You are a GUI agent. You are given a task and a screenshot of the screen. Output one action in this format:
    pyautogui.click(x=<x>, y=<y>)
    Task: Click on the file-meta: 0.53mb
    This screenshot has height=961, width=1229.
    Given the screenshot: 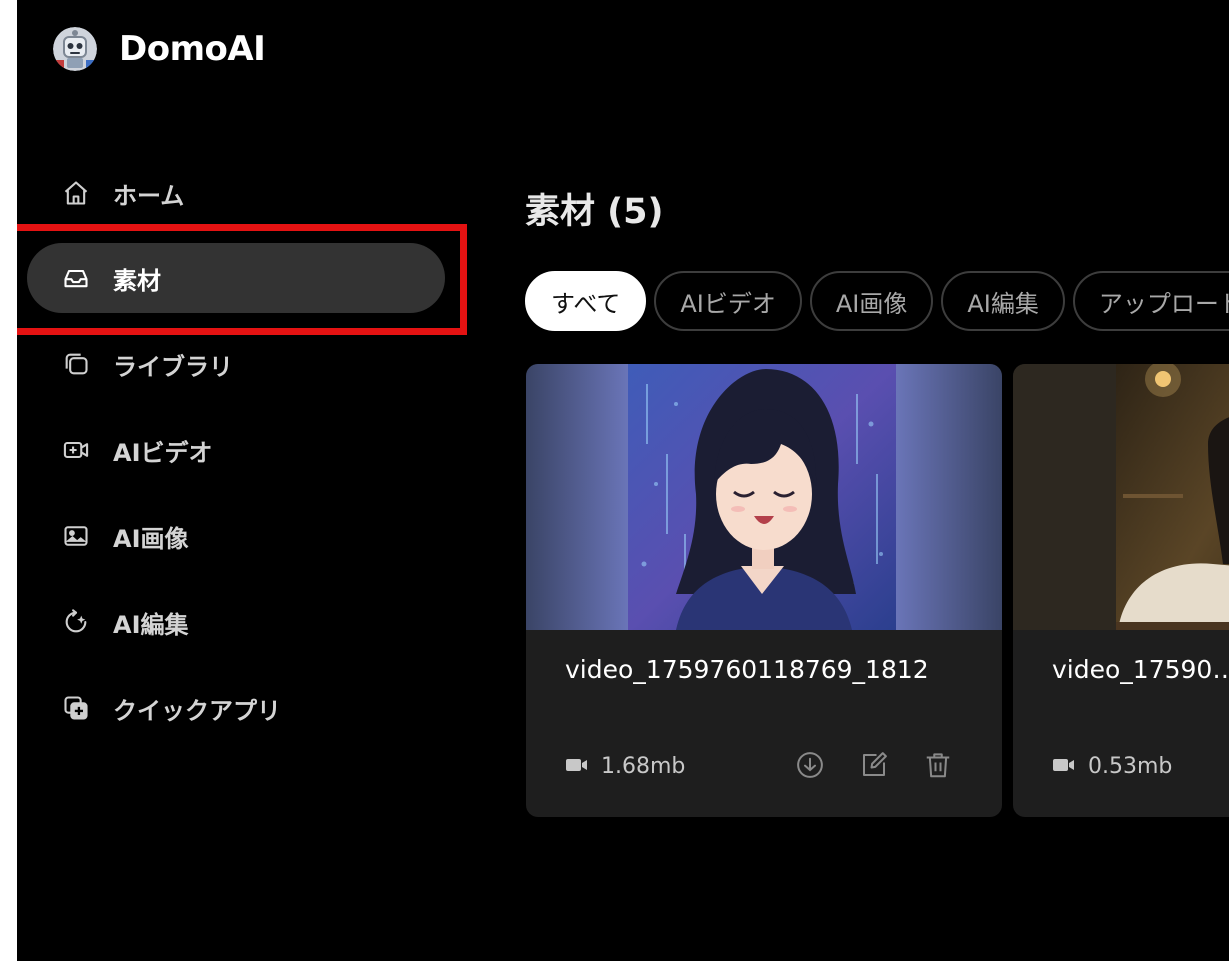 What is the action you would take?
    pyautogui.click(x=1112, y=766)
    